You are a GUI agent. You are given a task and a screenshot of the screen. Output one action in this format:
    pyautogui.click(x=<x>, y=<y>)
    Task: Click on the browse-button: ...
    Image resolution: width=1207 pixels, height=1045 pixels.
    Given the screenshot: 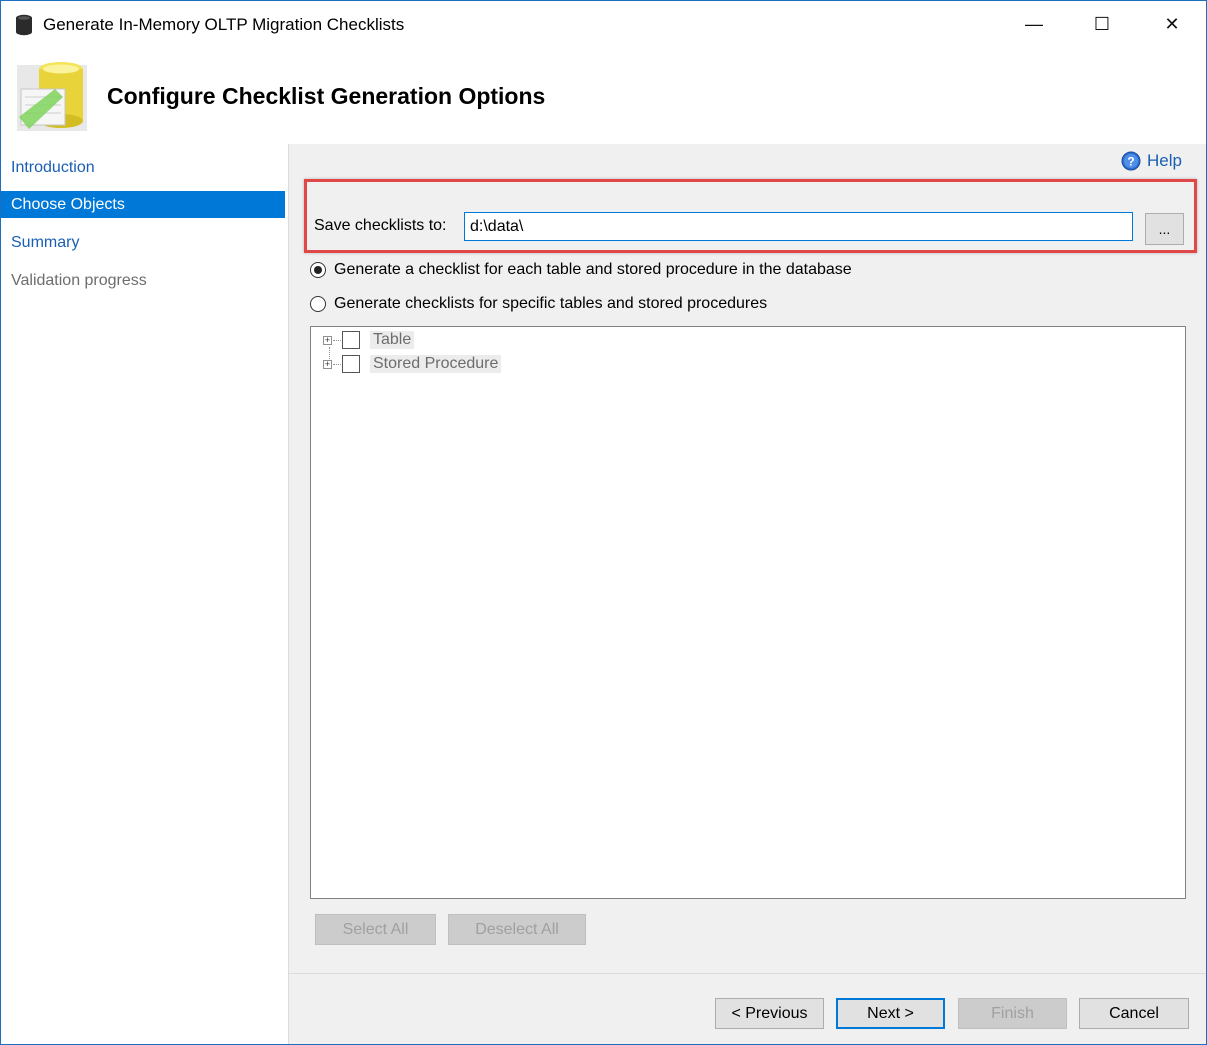 What is the action you would take?
    pyautogui.click(x=1164, y=229)
    